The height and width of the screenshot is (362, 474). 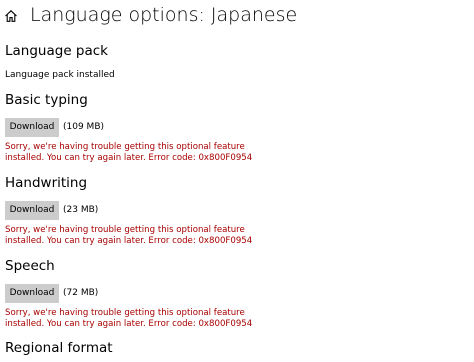 What do you see at coordinates (32, 127) in the screenshot?
I see `basic-typing-download-button: Download` at bounding box center [32, 127].